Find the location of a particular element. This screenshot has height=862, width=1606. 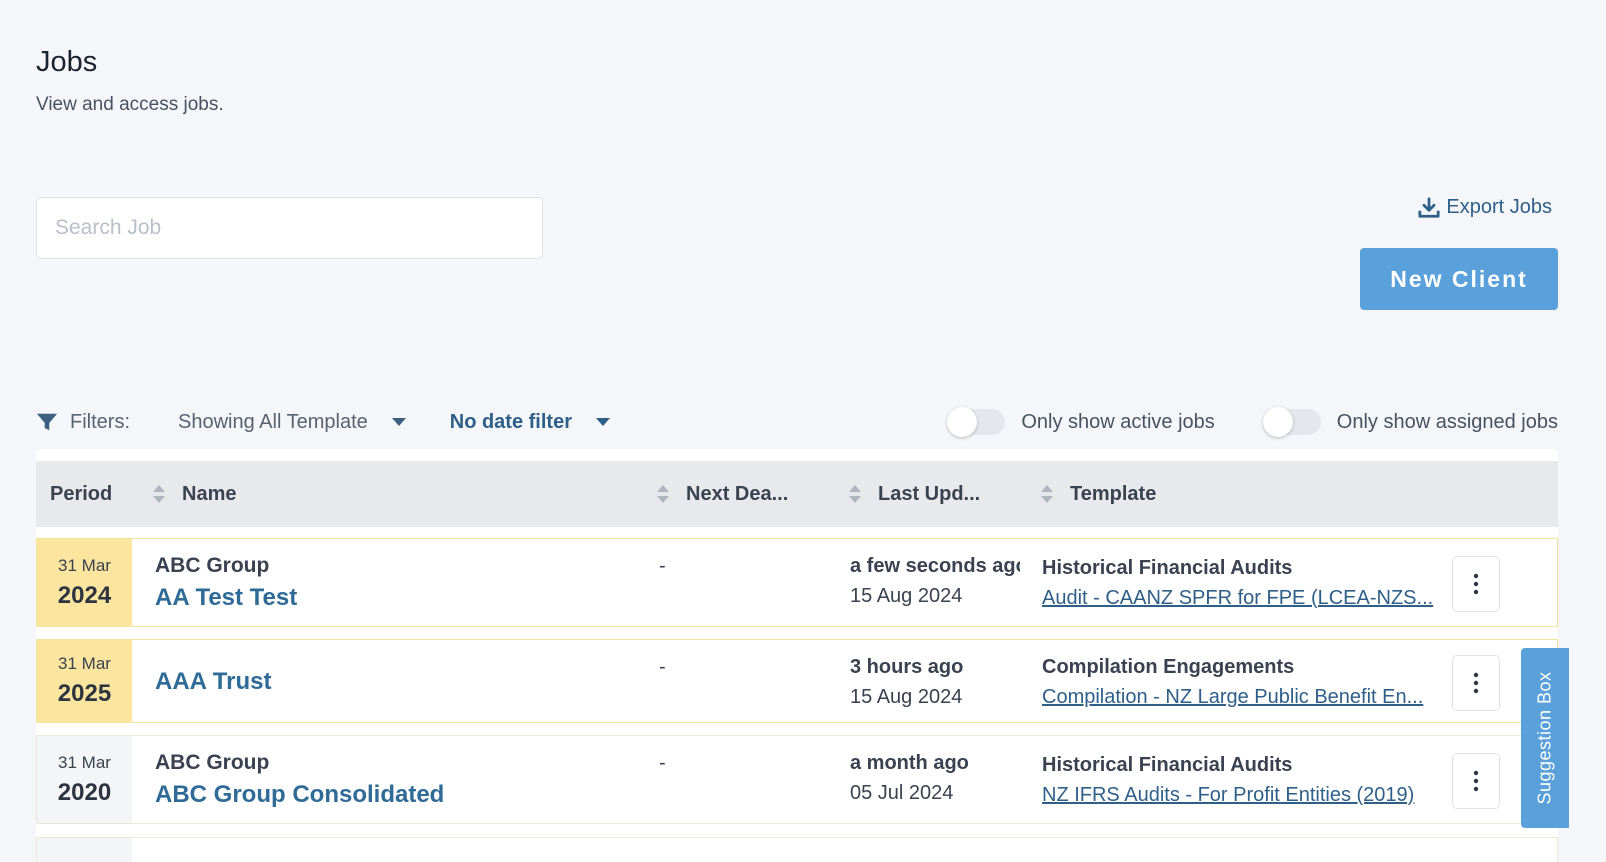

column-header-period: Period is located at coordinates (81, 494).